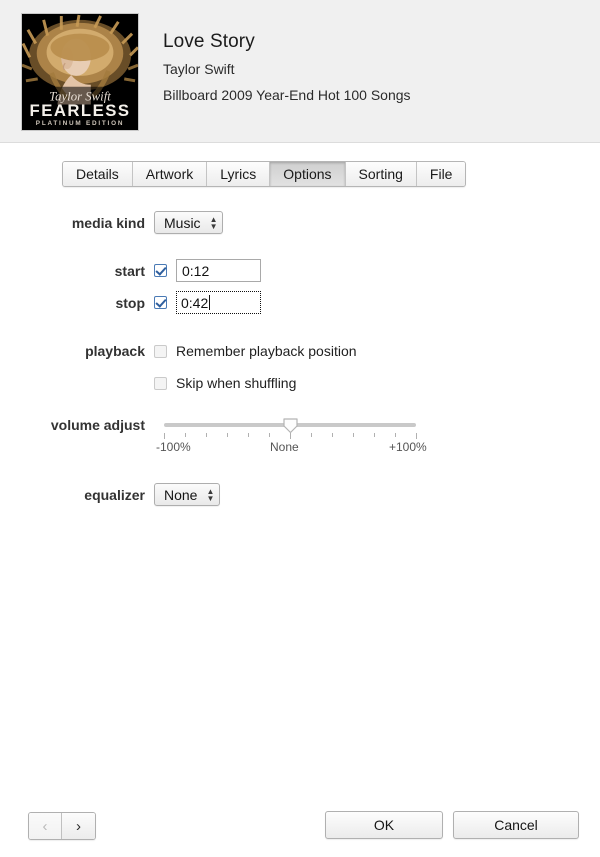 The image size is (600, 857). What do you see at coordinates (160, 351) in the screenshot?
I see `remember-playback-position-checkbox` at bounding box center [160, 351].